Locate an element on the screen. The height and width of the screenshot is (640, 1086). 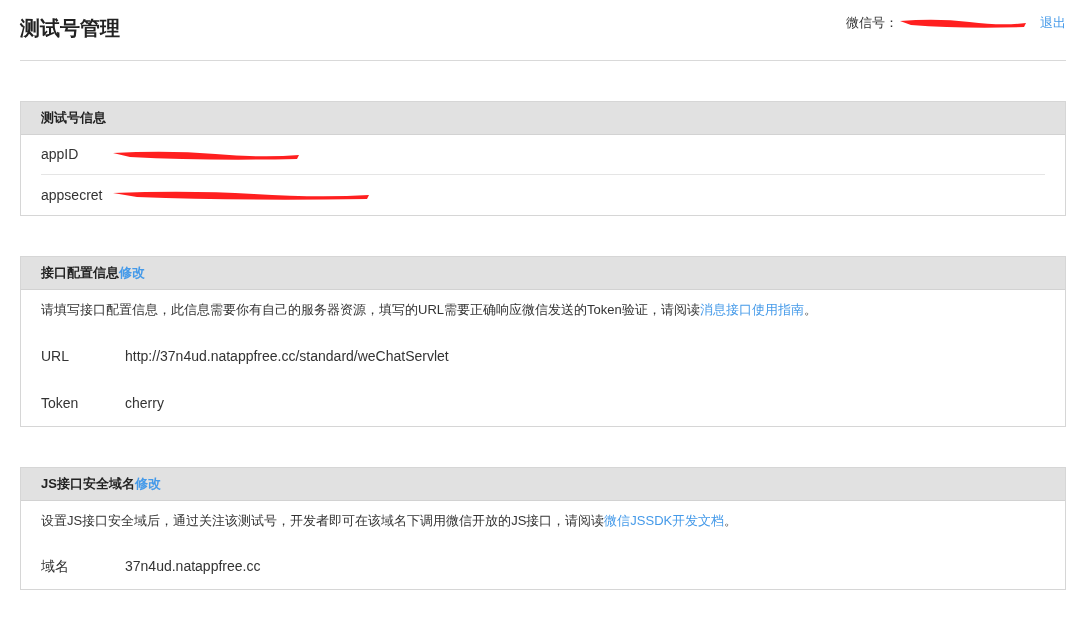
guide-link: 消息接口使用指南 is located at coordinates (751, 309).